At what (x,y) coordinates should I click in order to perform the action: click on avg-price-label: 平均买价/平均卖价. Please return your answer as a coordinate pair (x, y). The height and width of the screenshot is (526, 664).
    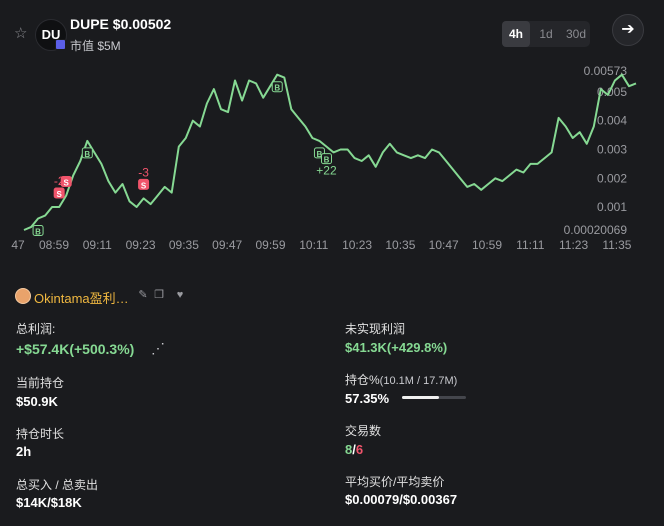
    Looking at the image, I should click on (395, 482).